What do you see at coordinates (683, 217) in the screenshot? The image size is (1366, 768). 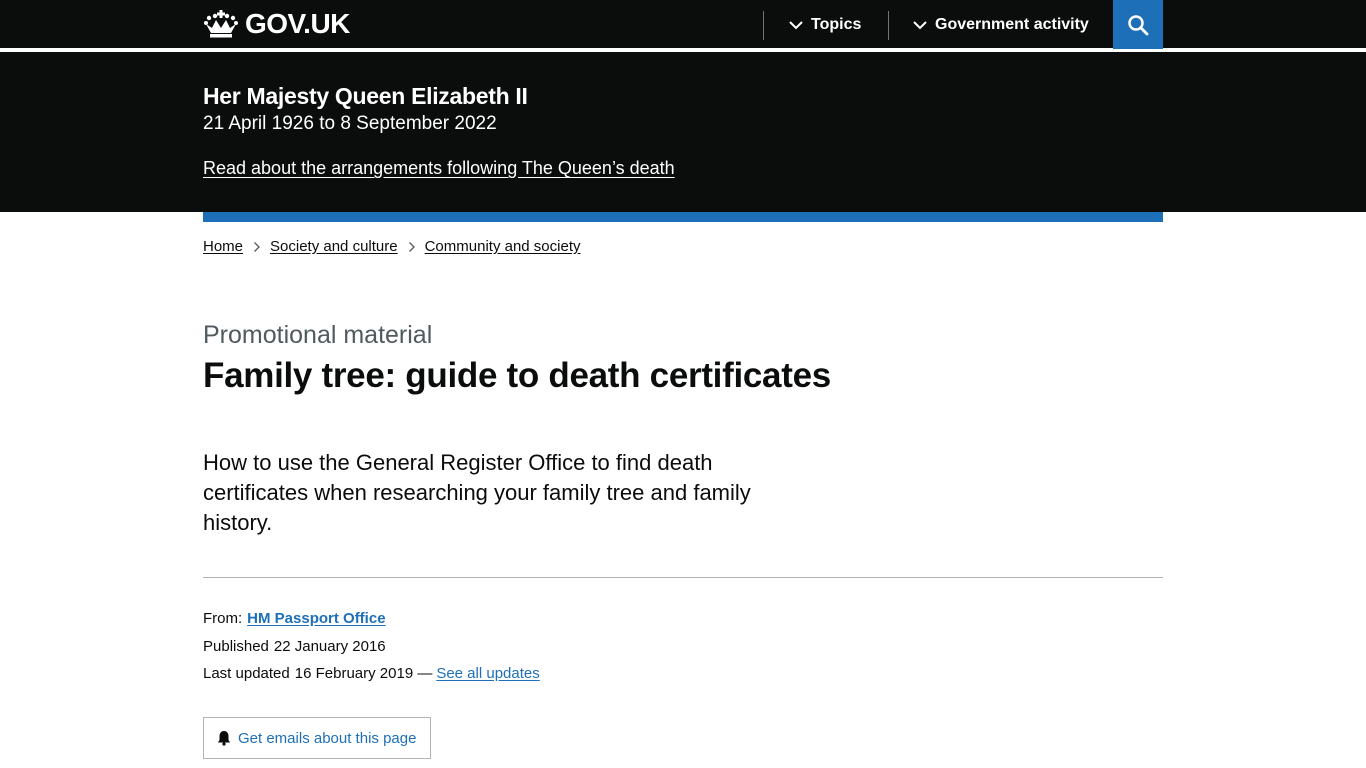 I see `header-blue-bar` at bounding box center [683, 217].